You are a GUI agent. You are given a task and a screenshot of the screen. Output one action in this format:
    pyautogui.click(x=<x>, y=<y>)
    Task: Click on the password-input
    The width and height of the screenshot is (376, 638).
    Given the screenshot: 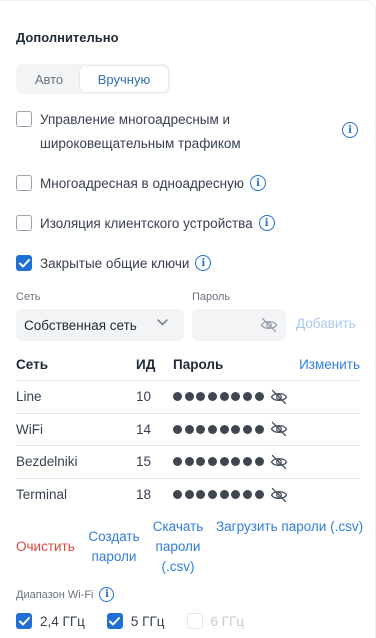 What is the action you would take?
    pyautogui.click(x=239, y=325)
    